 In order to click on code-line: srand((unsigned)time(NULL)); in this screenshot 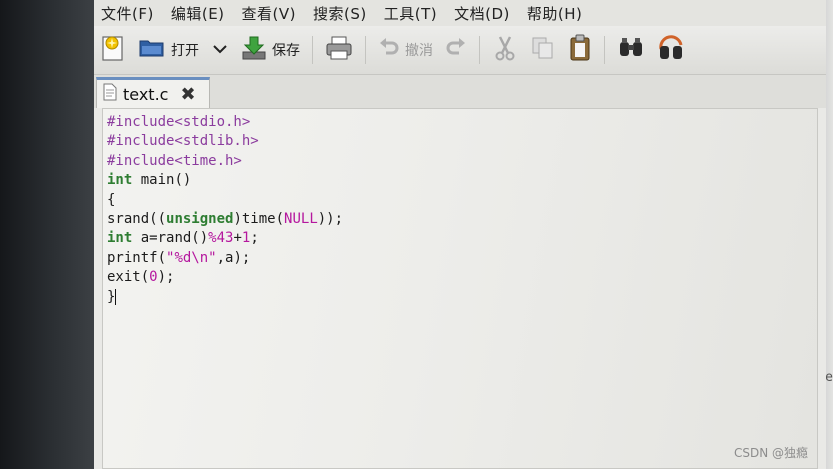, I will do `click(225, 219)`.